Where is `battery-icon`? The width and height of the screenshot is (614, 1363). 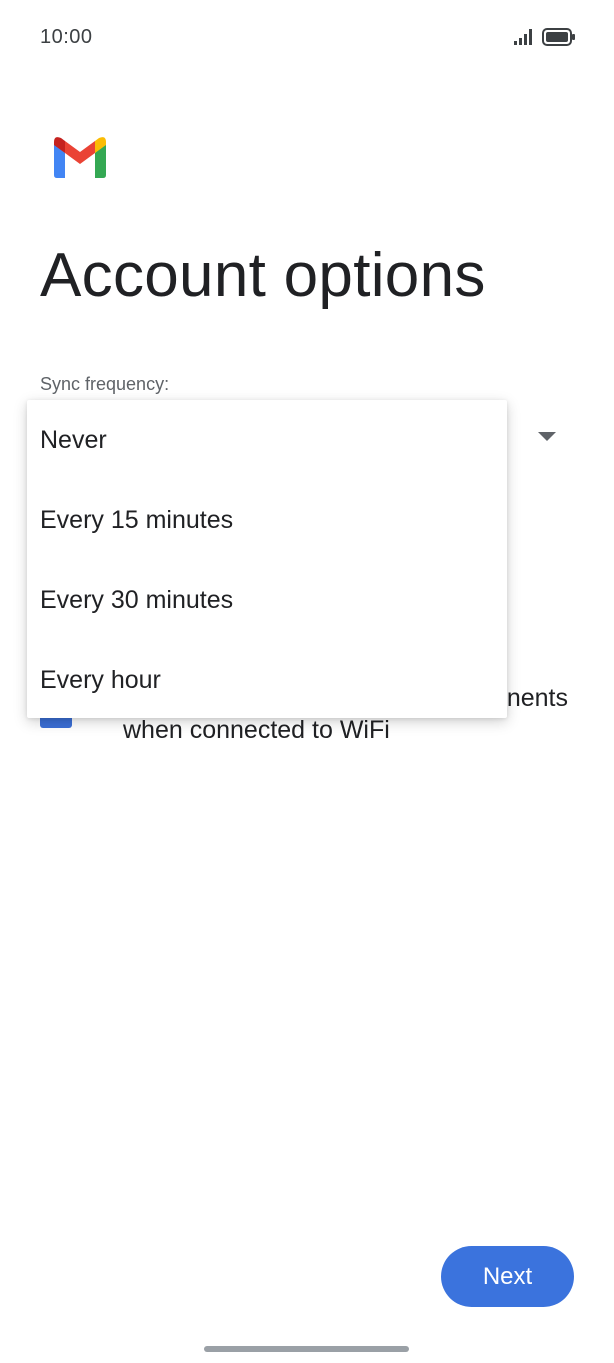 battery-icon is located at coordinates (558, 37).